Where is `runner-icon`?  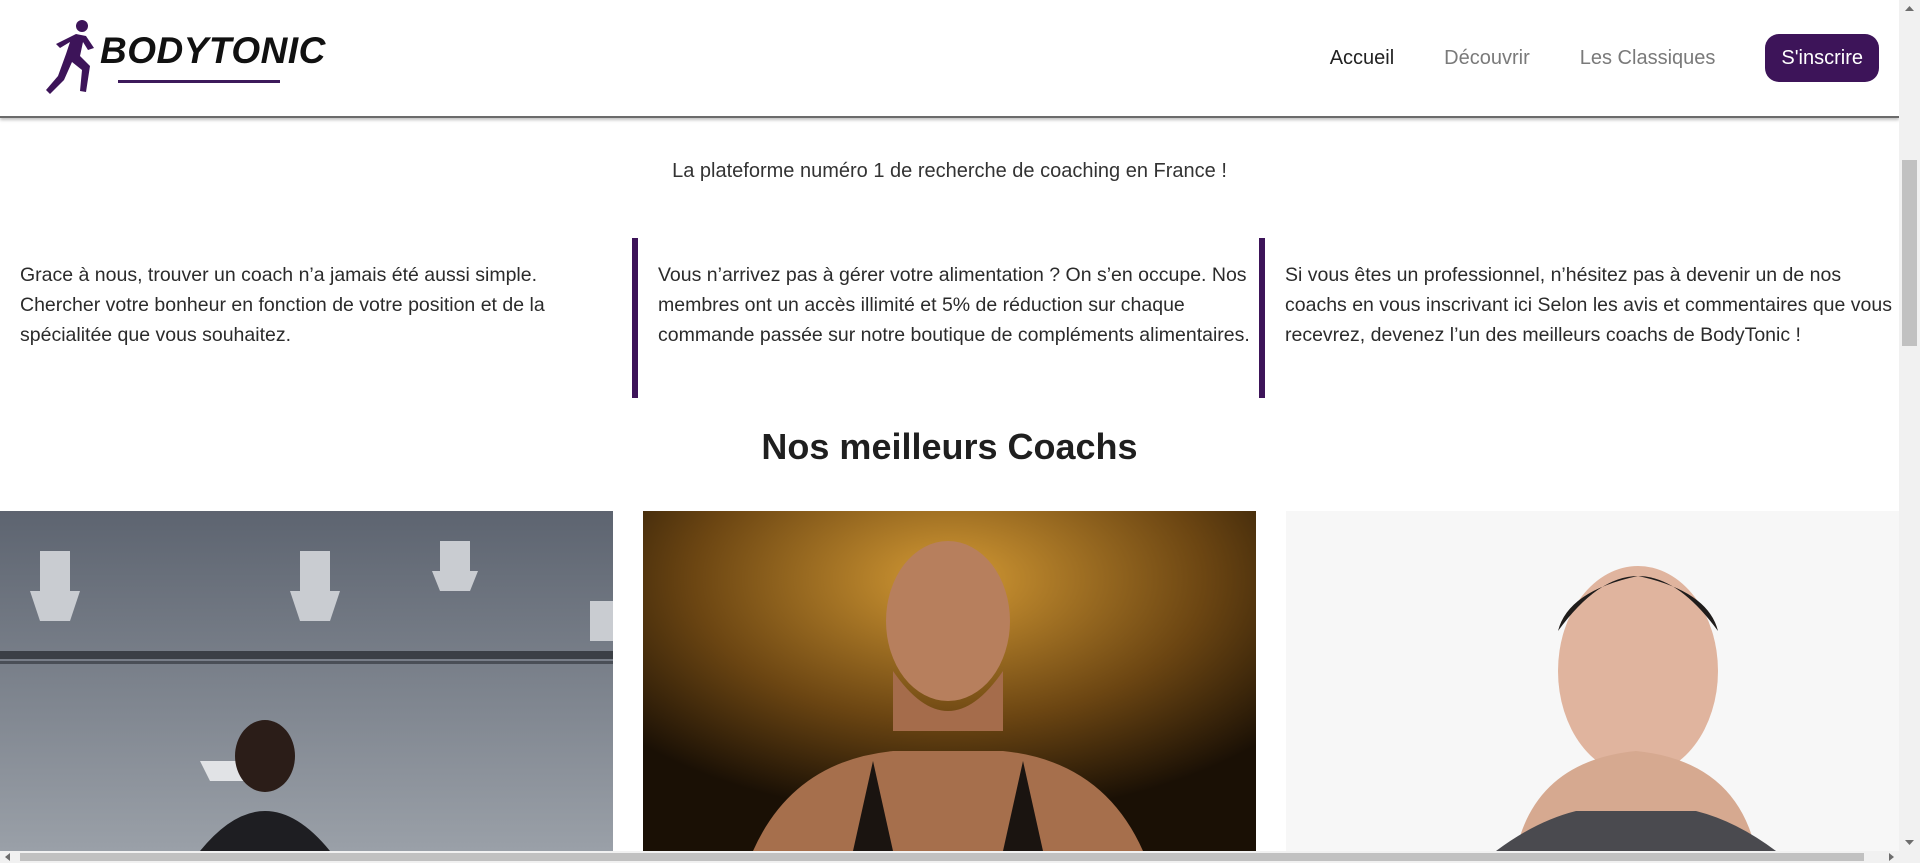
runner-icon is located at coordinates (70, 57).